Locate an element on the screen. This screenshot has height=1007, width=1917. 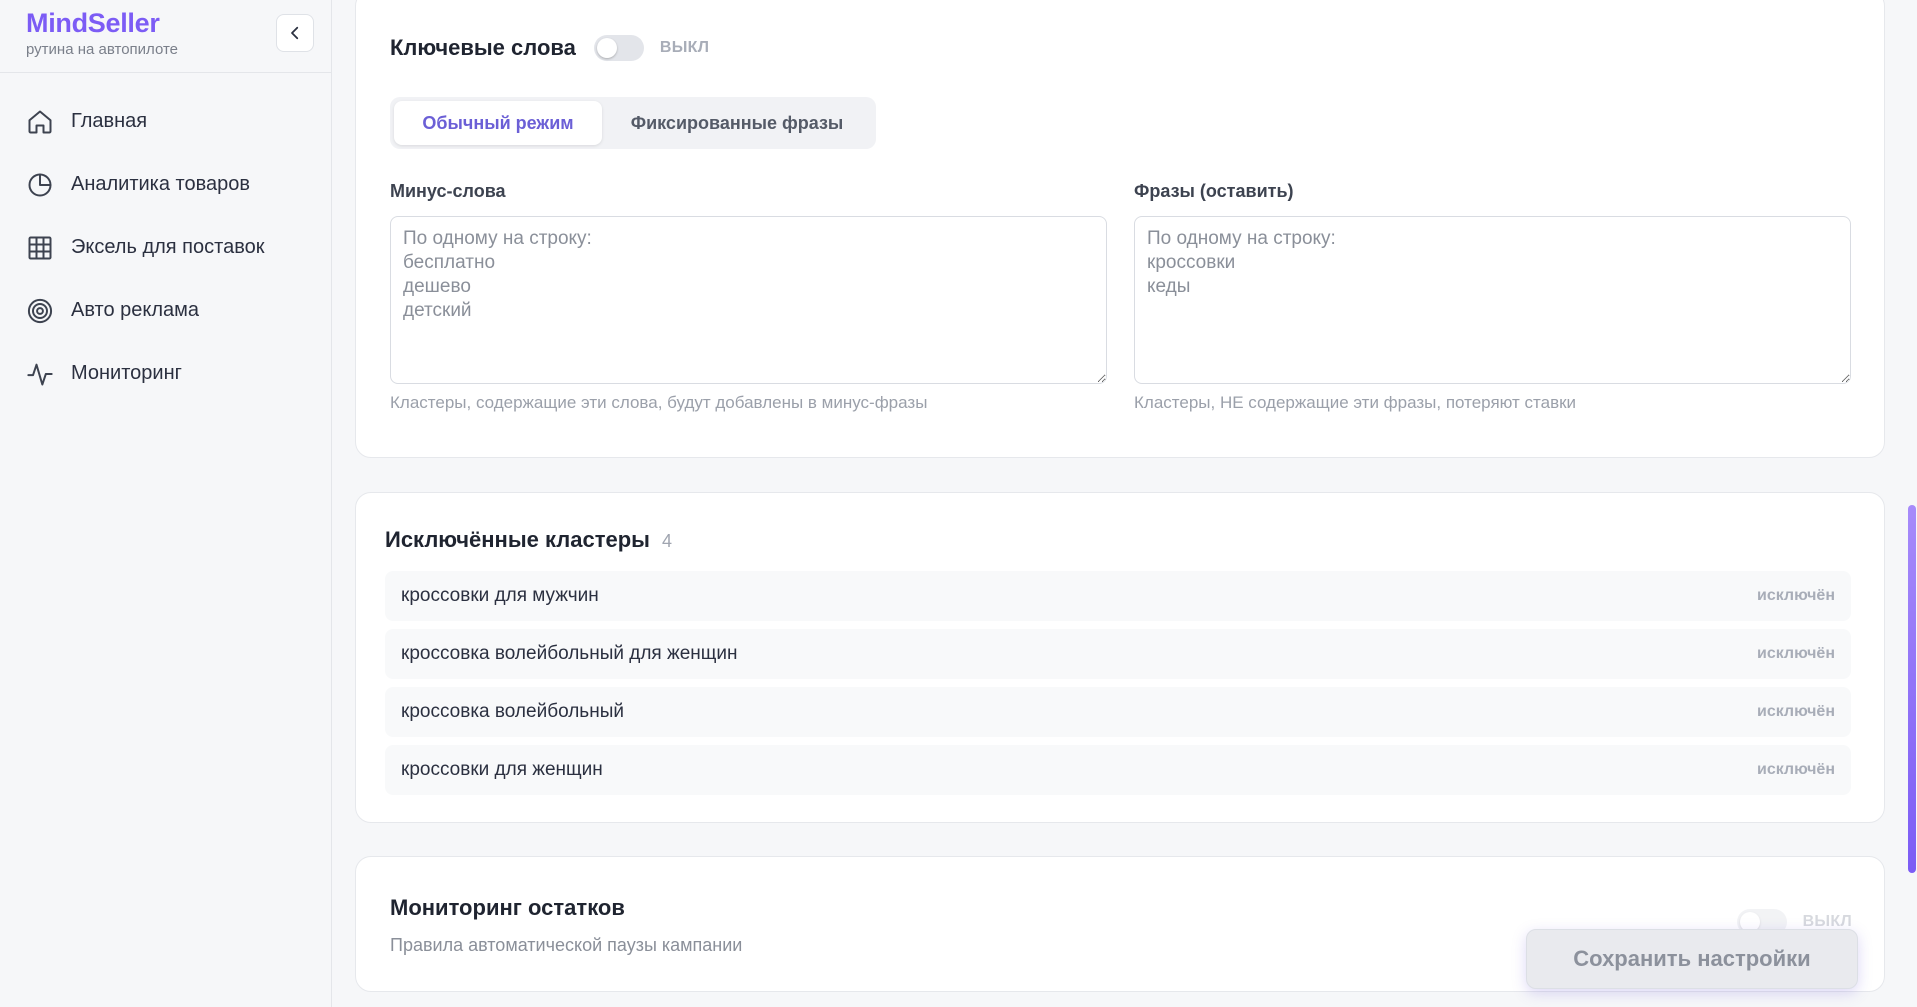
mode-tabs: Обычный режим Фиксированные фразы is located at coordinates (633, 123).